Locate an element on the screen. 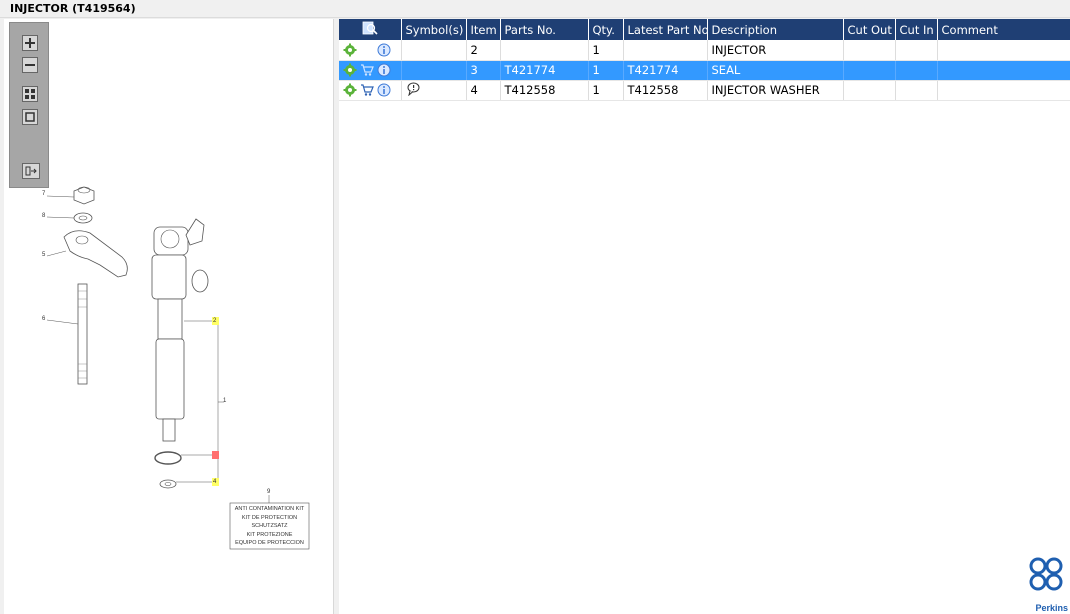 The image size is (1070, 614). header-item: Item is located at coordinates (483, 29).